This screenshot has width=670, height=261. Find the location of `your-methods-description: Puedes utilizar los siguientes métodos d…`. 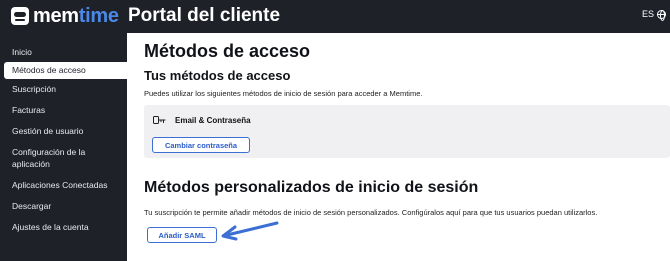

your-methods-description: Puedes utilizar los siguientes métodos d… is located at coordinates (283, 93).